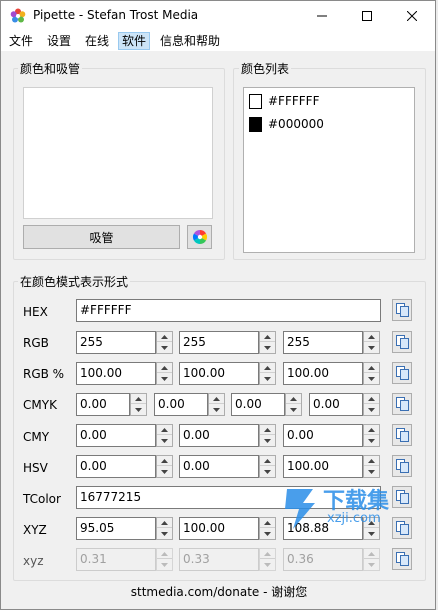 This screenshot has height=610, width=438. What do you see at coordinates (300, 509) in the screenshot?
I see `download-arrow-logo-icon` at bounding box center [300, 509].